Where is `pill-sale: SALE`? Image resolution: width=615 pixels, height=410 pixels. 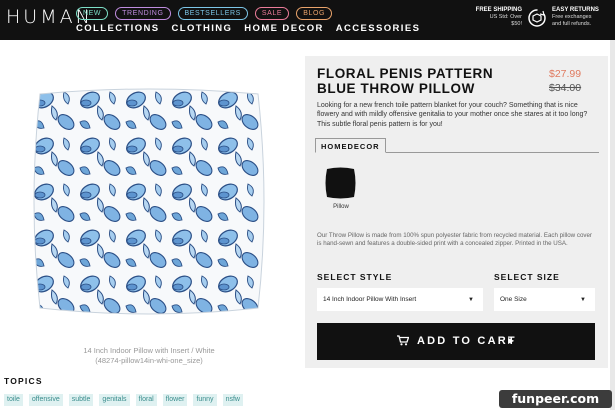
pill-sale: SALE is located at coordinates (272, 13).